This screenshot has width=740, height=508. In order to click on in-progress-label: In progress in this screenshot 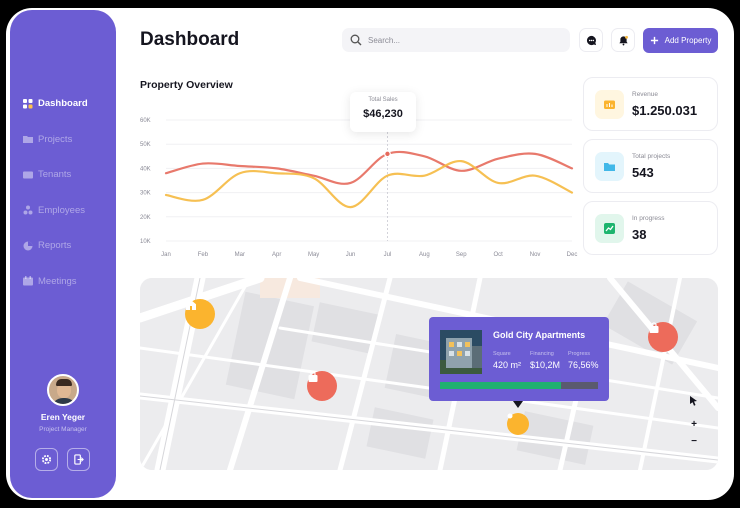, I will do `click(648, 218)`.